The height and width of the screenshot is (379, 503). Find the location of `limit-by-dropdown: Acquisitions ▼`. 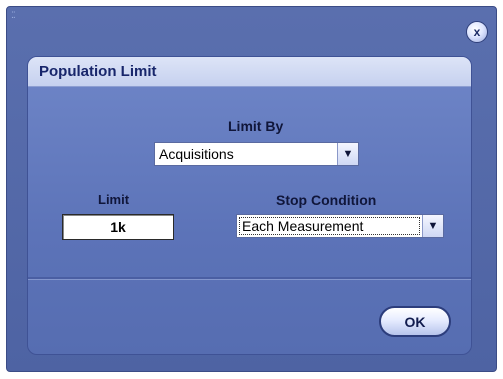

limit-by-dropdown: Acquisitions ▼ is located at coordinates (256, 154).